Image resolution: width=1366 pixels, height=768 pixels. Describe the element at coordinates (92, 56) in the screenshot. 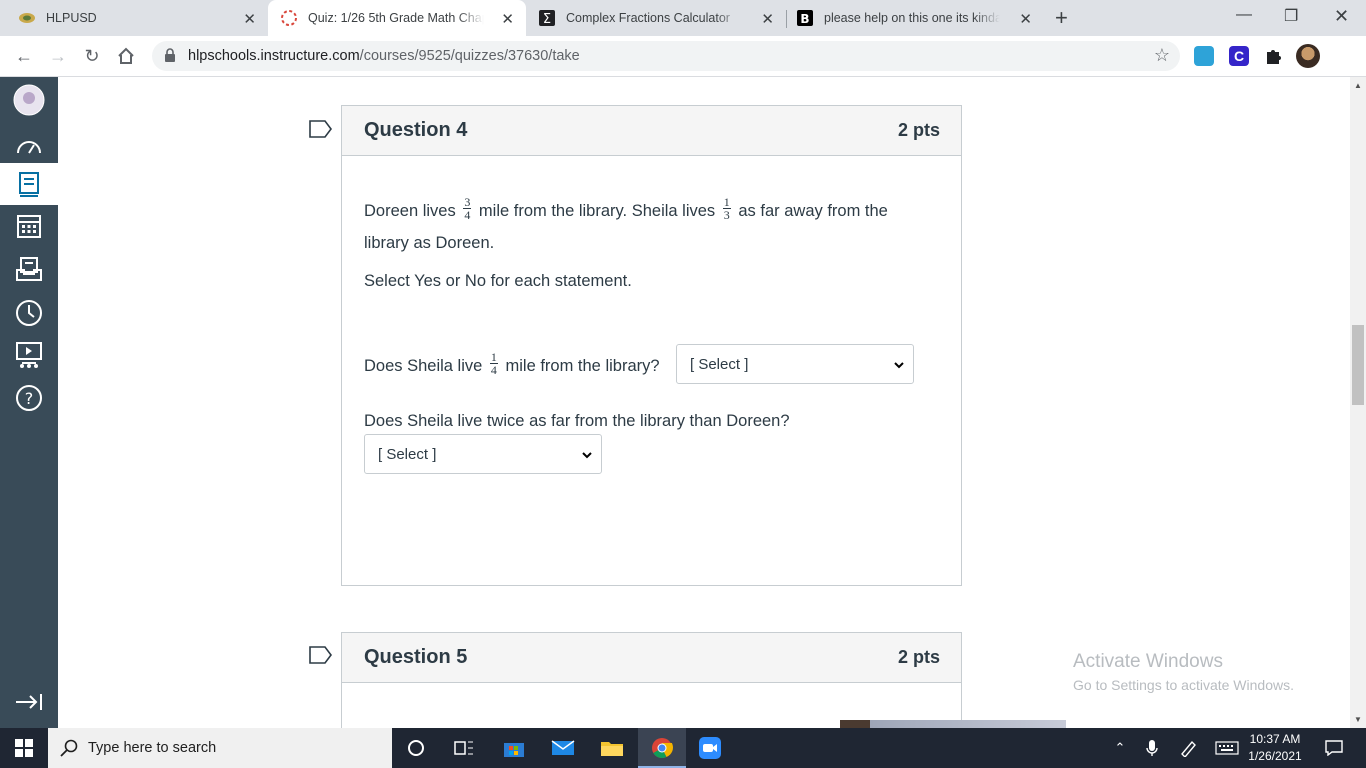

I see `reload-icon: ↻` at that location.